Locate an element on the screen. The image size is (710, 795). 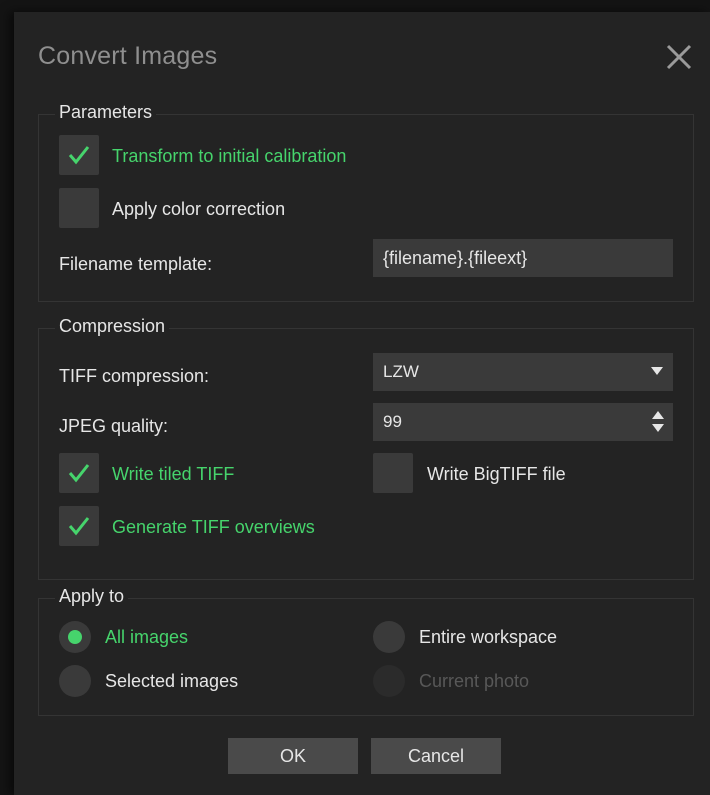
tiff-compression-label: TIFF compression: is located at coordinates (134, 376).